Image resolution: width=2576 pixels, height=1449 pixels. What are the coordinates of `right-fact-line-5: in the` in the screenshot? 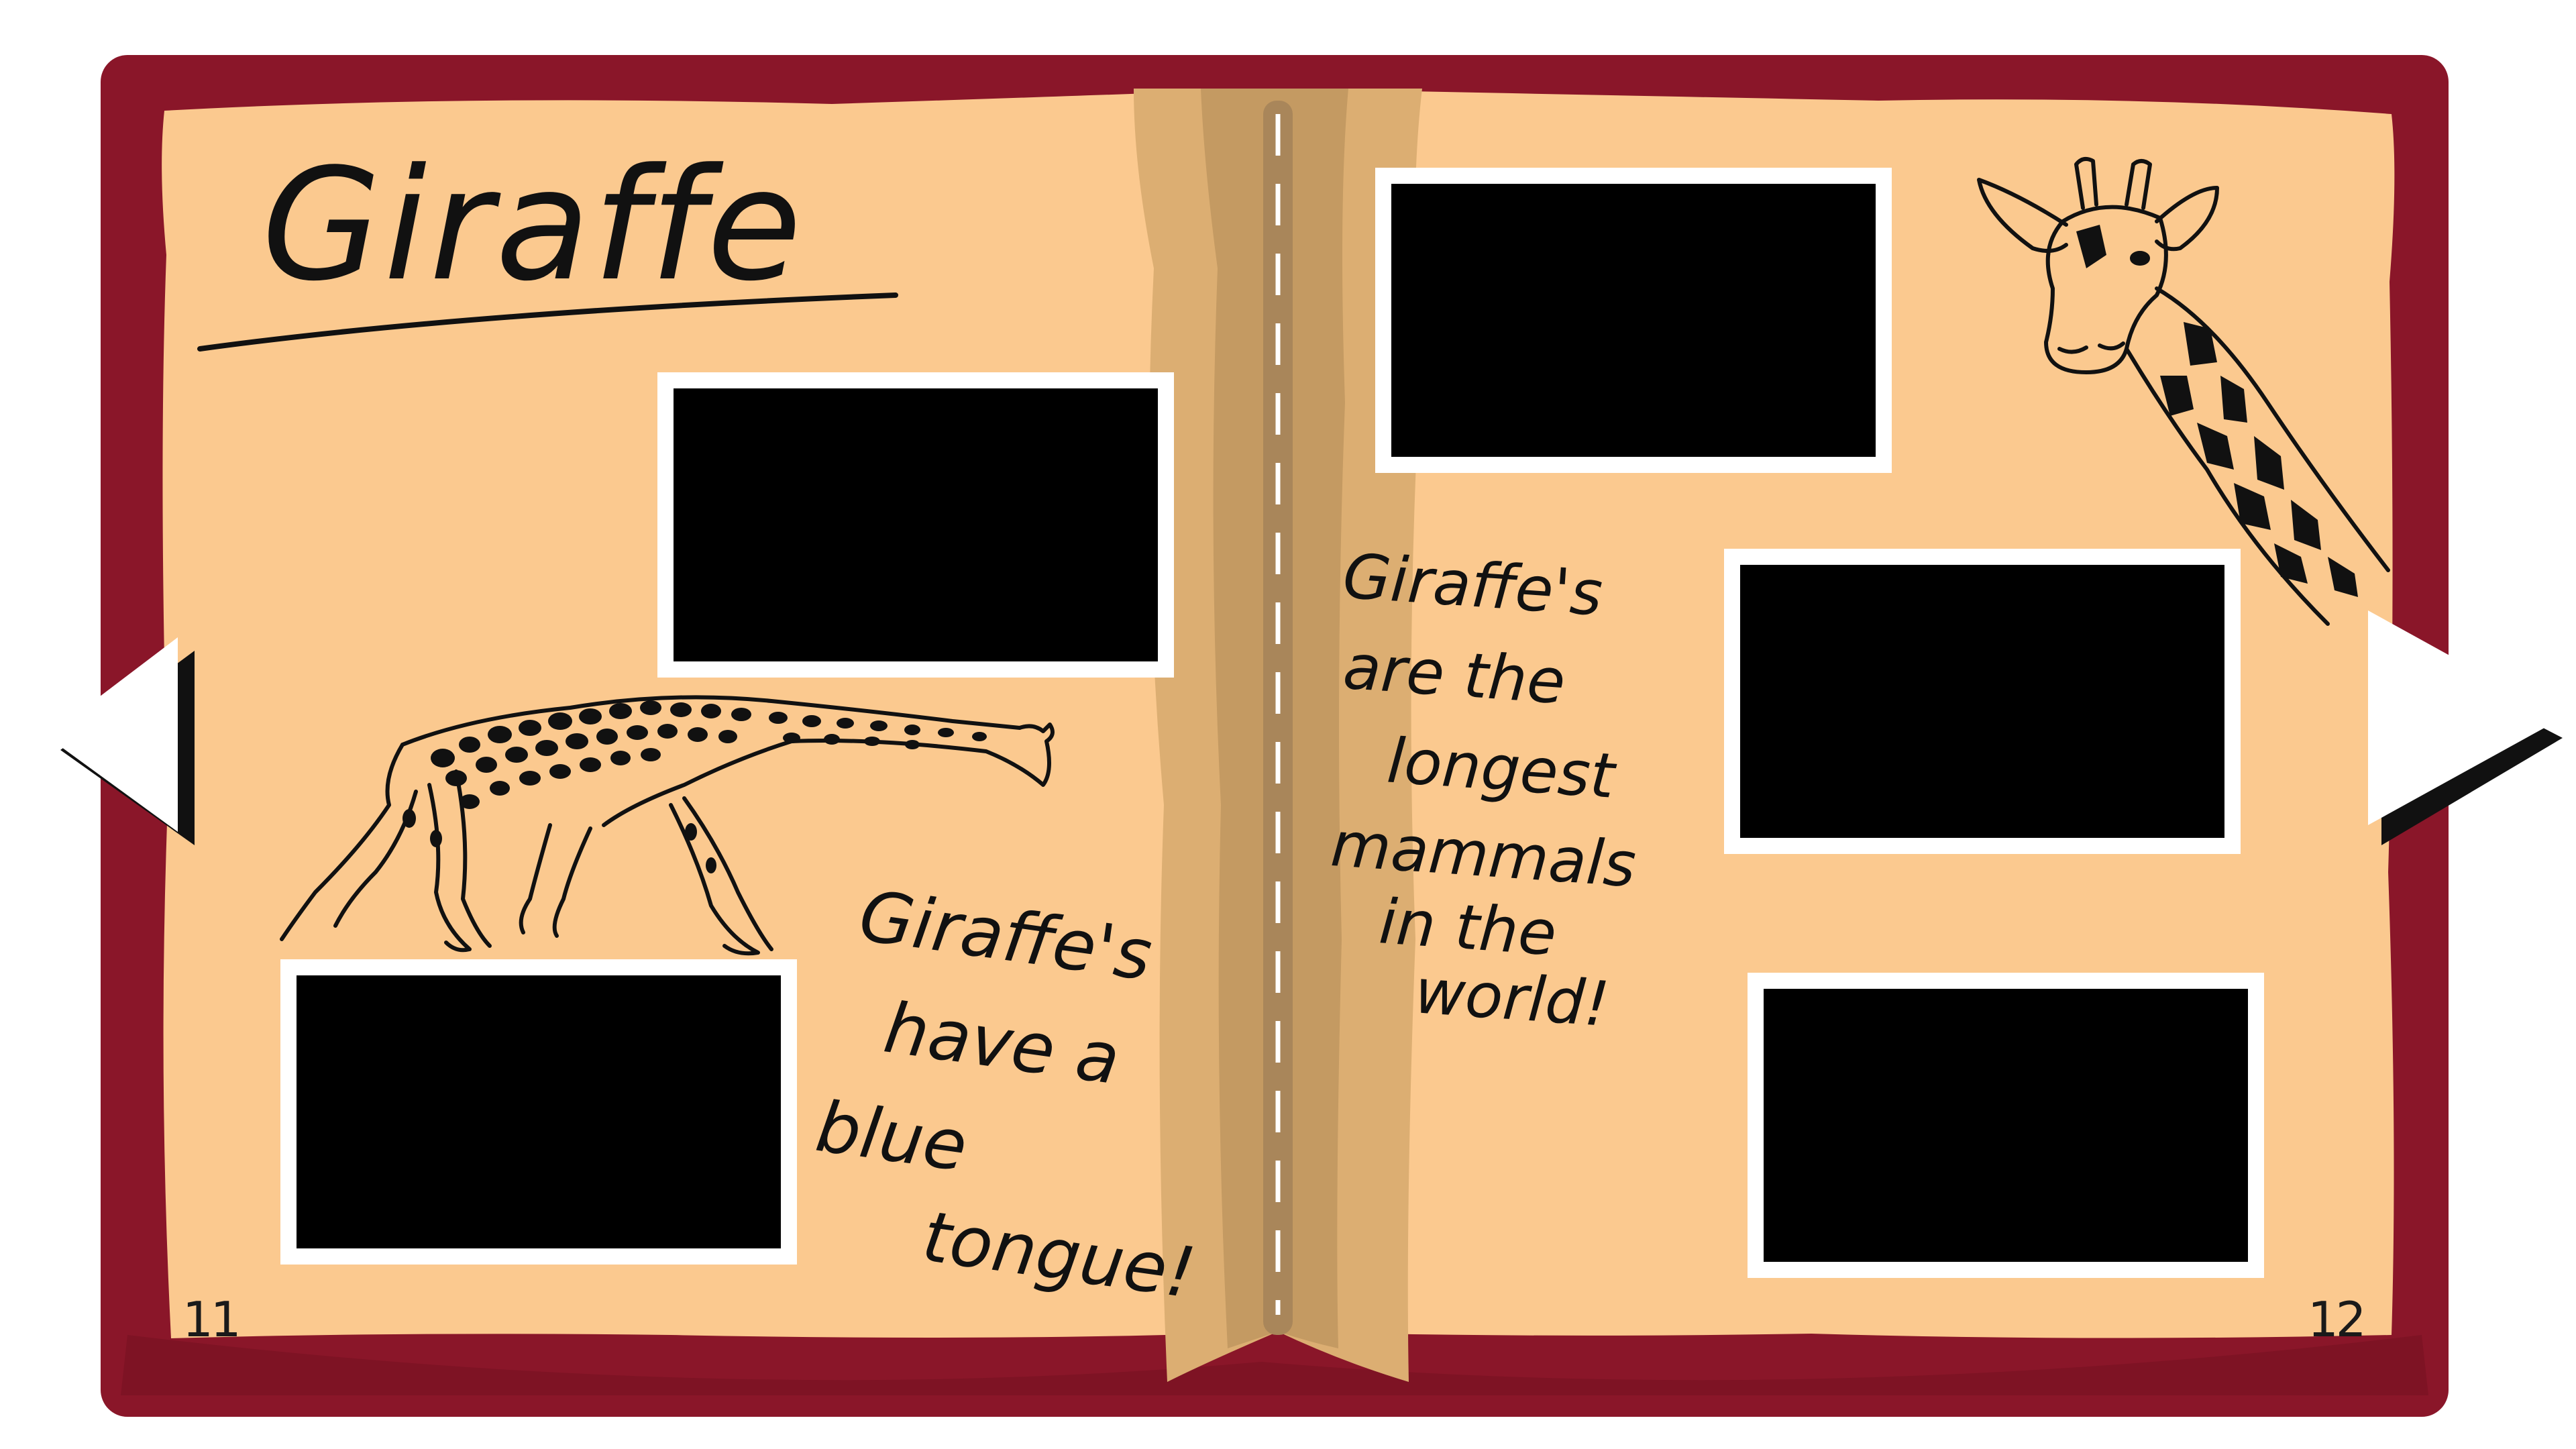 It's located at (1468, 927).